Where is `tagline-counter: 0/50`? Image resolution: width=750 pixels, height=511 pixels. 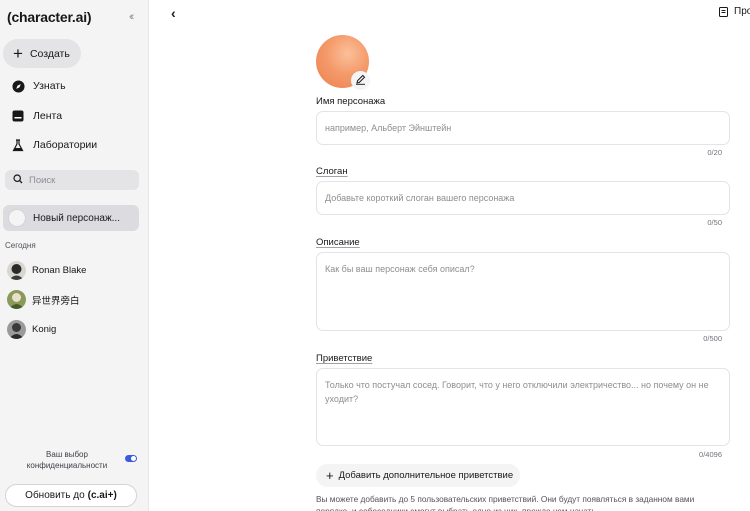
tagline-counter: 0/50 is located at coordinates (714, 222).